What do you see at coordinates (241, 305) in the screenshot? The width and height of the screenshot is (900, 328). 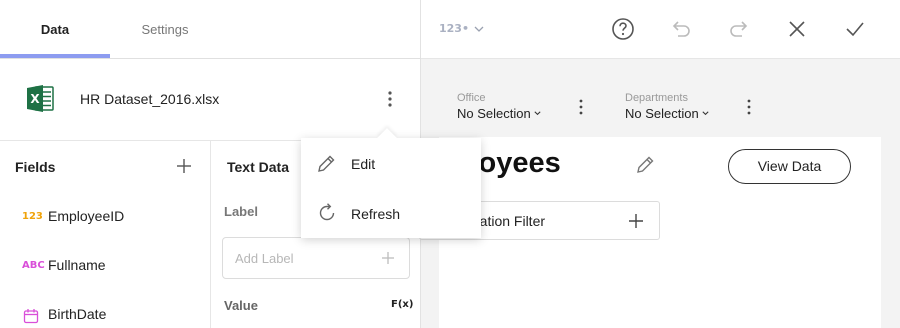 I see `value-heading: Value` at bounding box center [241, 305].